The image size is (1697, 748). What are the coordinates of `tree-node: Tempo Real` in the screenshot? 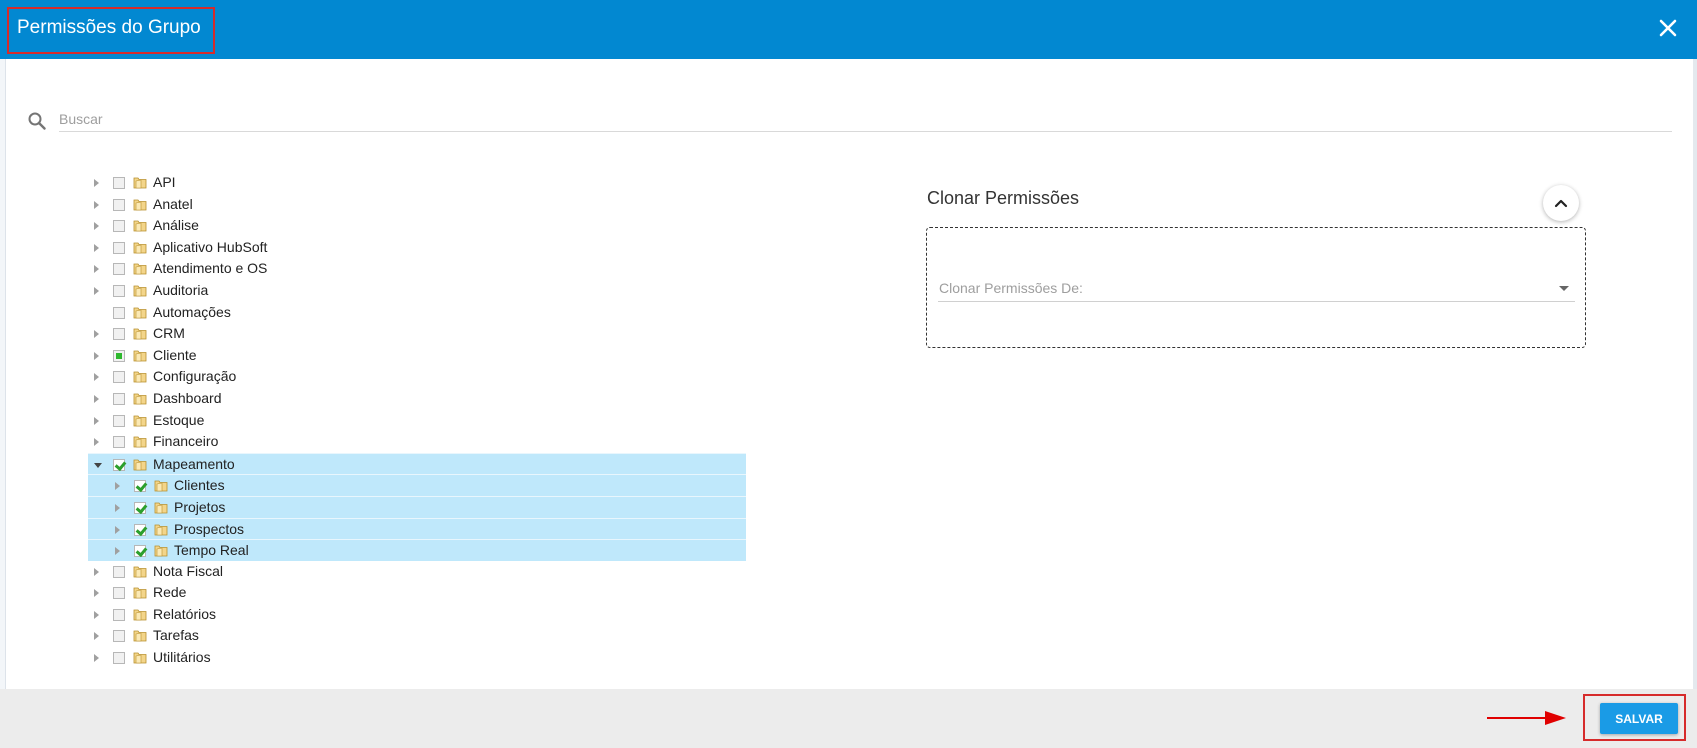 It's located at (417, 550).